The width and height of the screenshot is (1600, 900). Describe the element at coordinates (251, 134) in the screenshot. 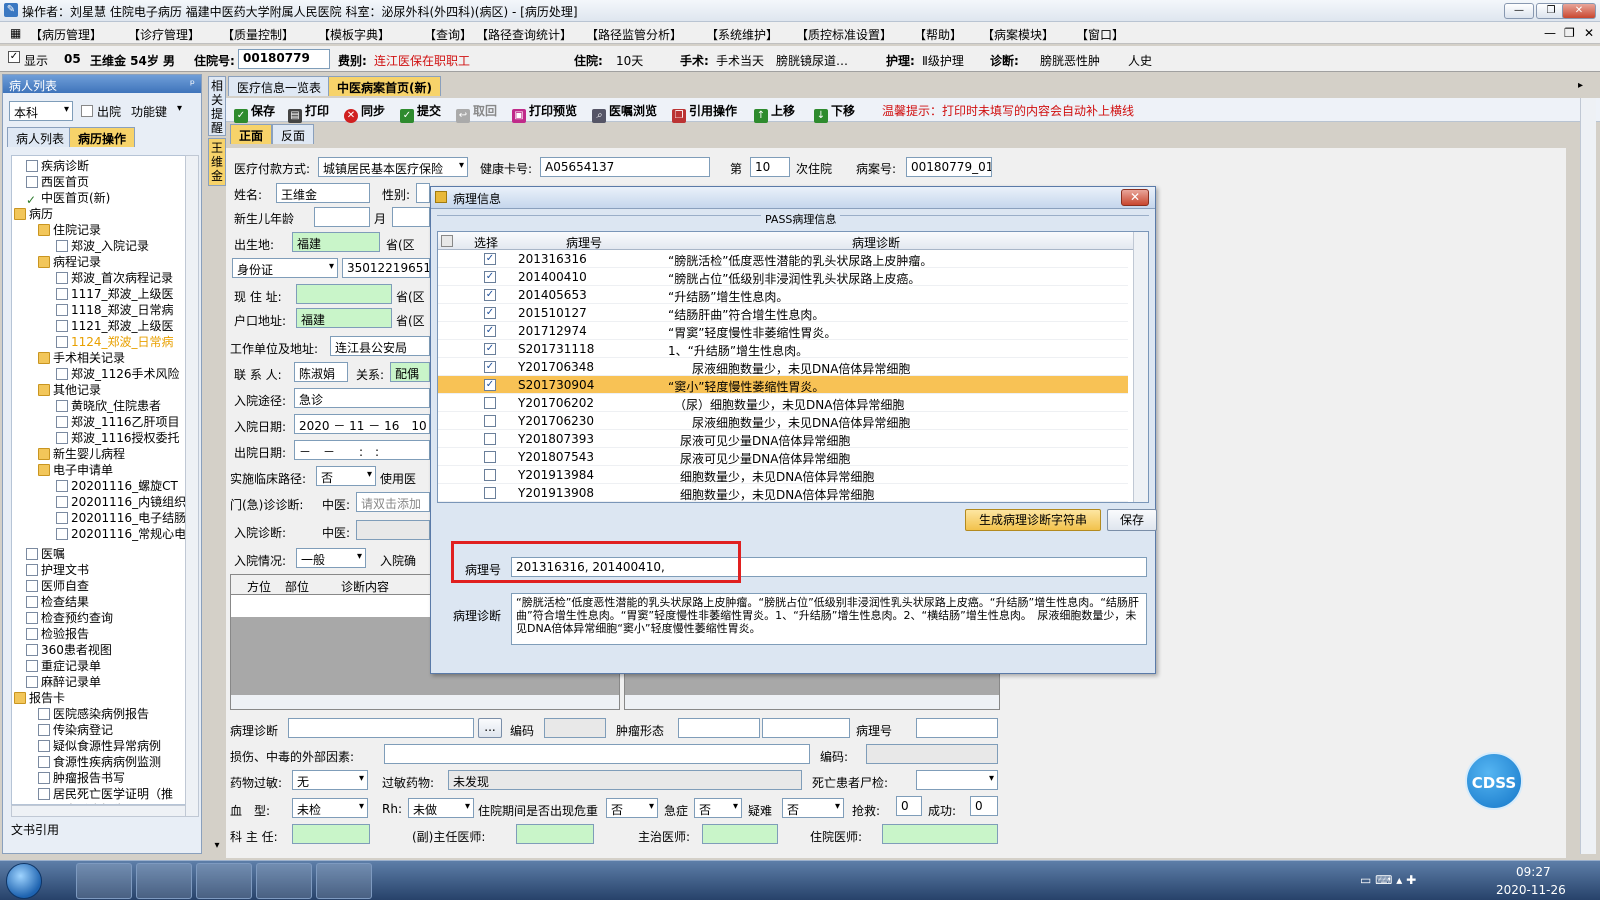

I see `tab-front: 正面` at that location.